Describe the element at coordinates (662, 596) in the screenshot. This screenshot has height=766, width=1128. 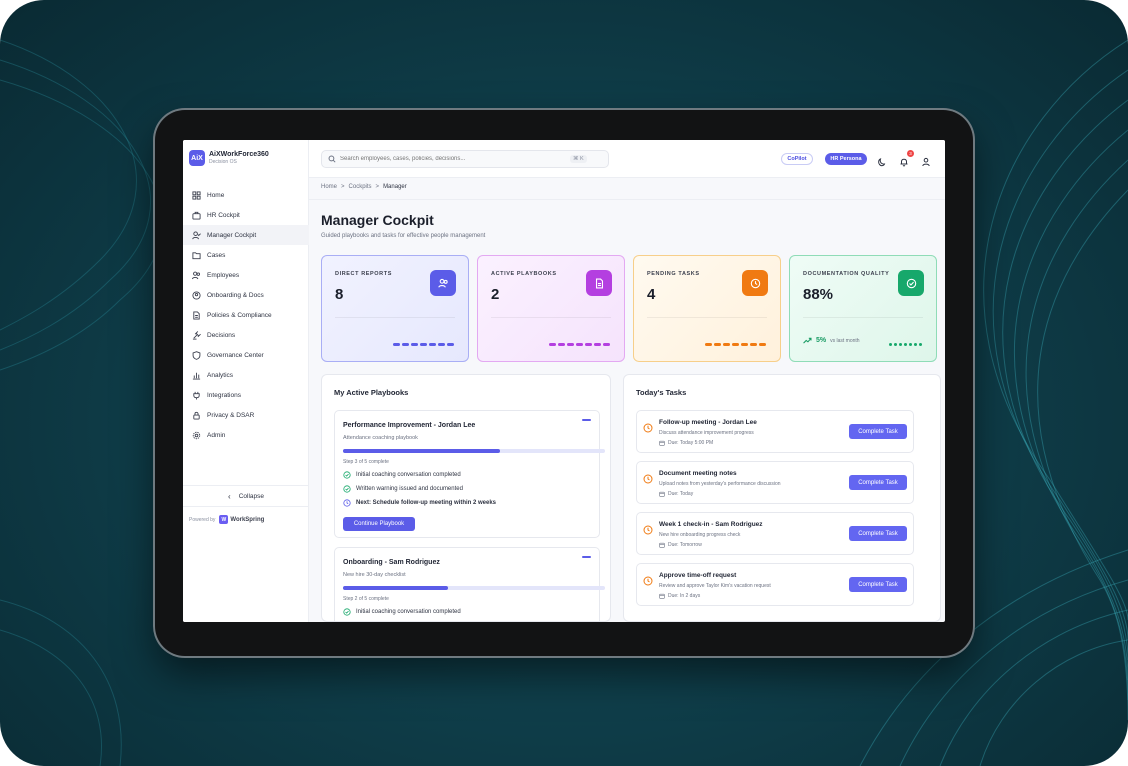
I see `calendar-icon` at that location.